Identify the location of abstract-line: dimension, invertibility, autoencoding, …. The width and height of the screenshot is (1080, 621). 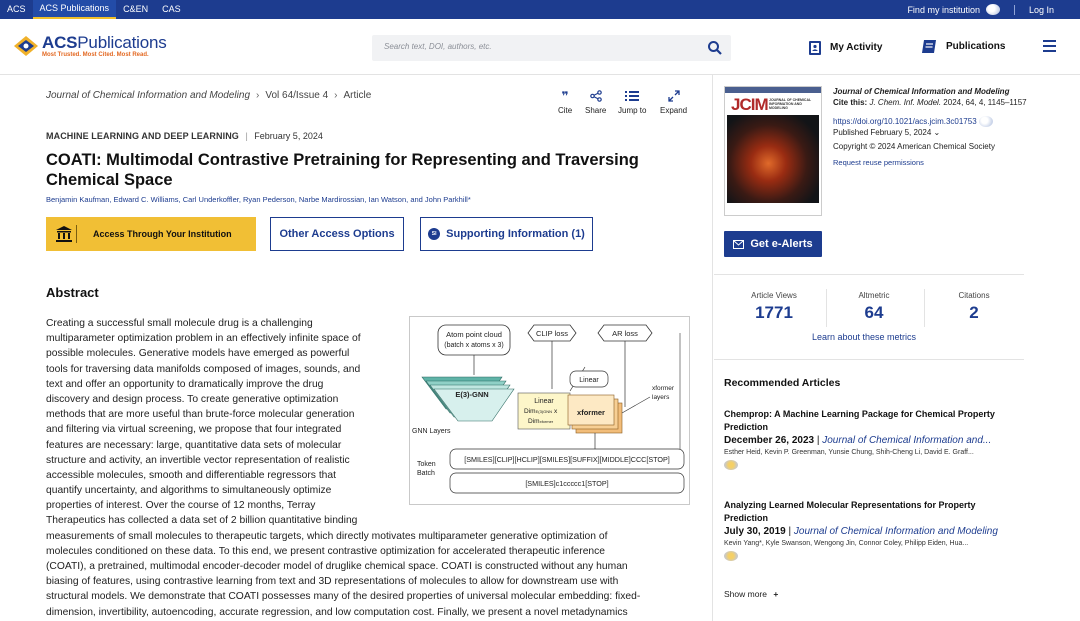
(337, 612).